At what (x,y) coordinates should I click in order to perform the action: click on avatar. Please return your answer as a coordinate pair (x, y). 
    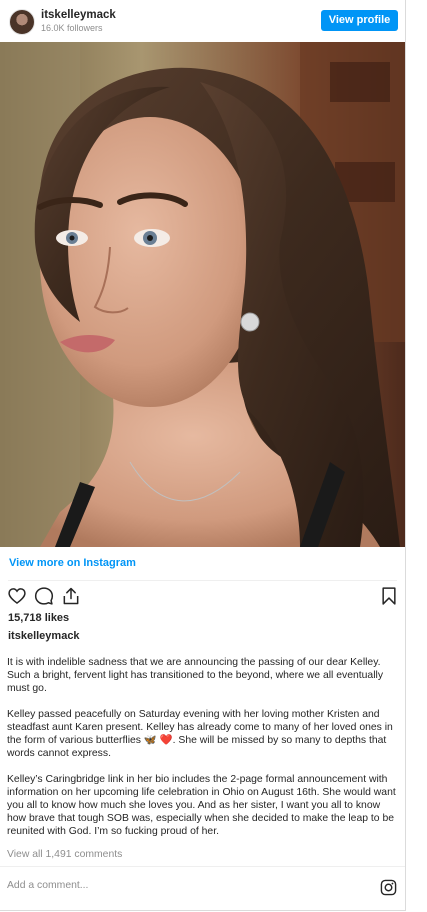
    Looking at the image, I should click on (22, 22).